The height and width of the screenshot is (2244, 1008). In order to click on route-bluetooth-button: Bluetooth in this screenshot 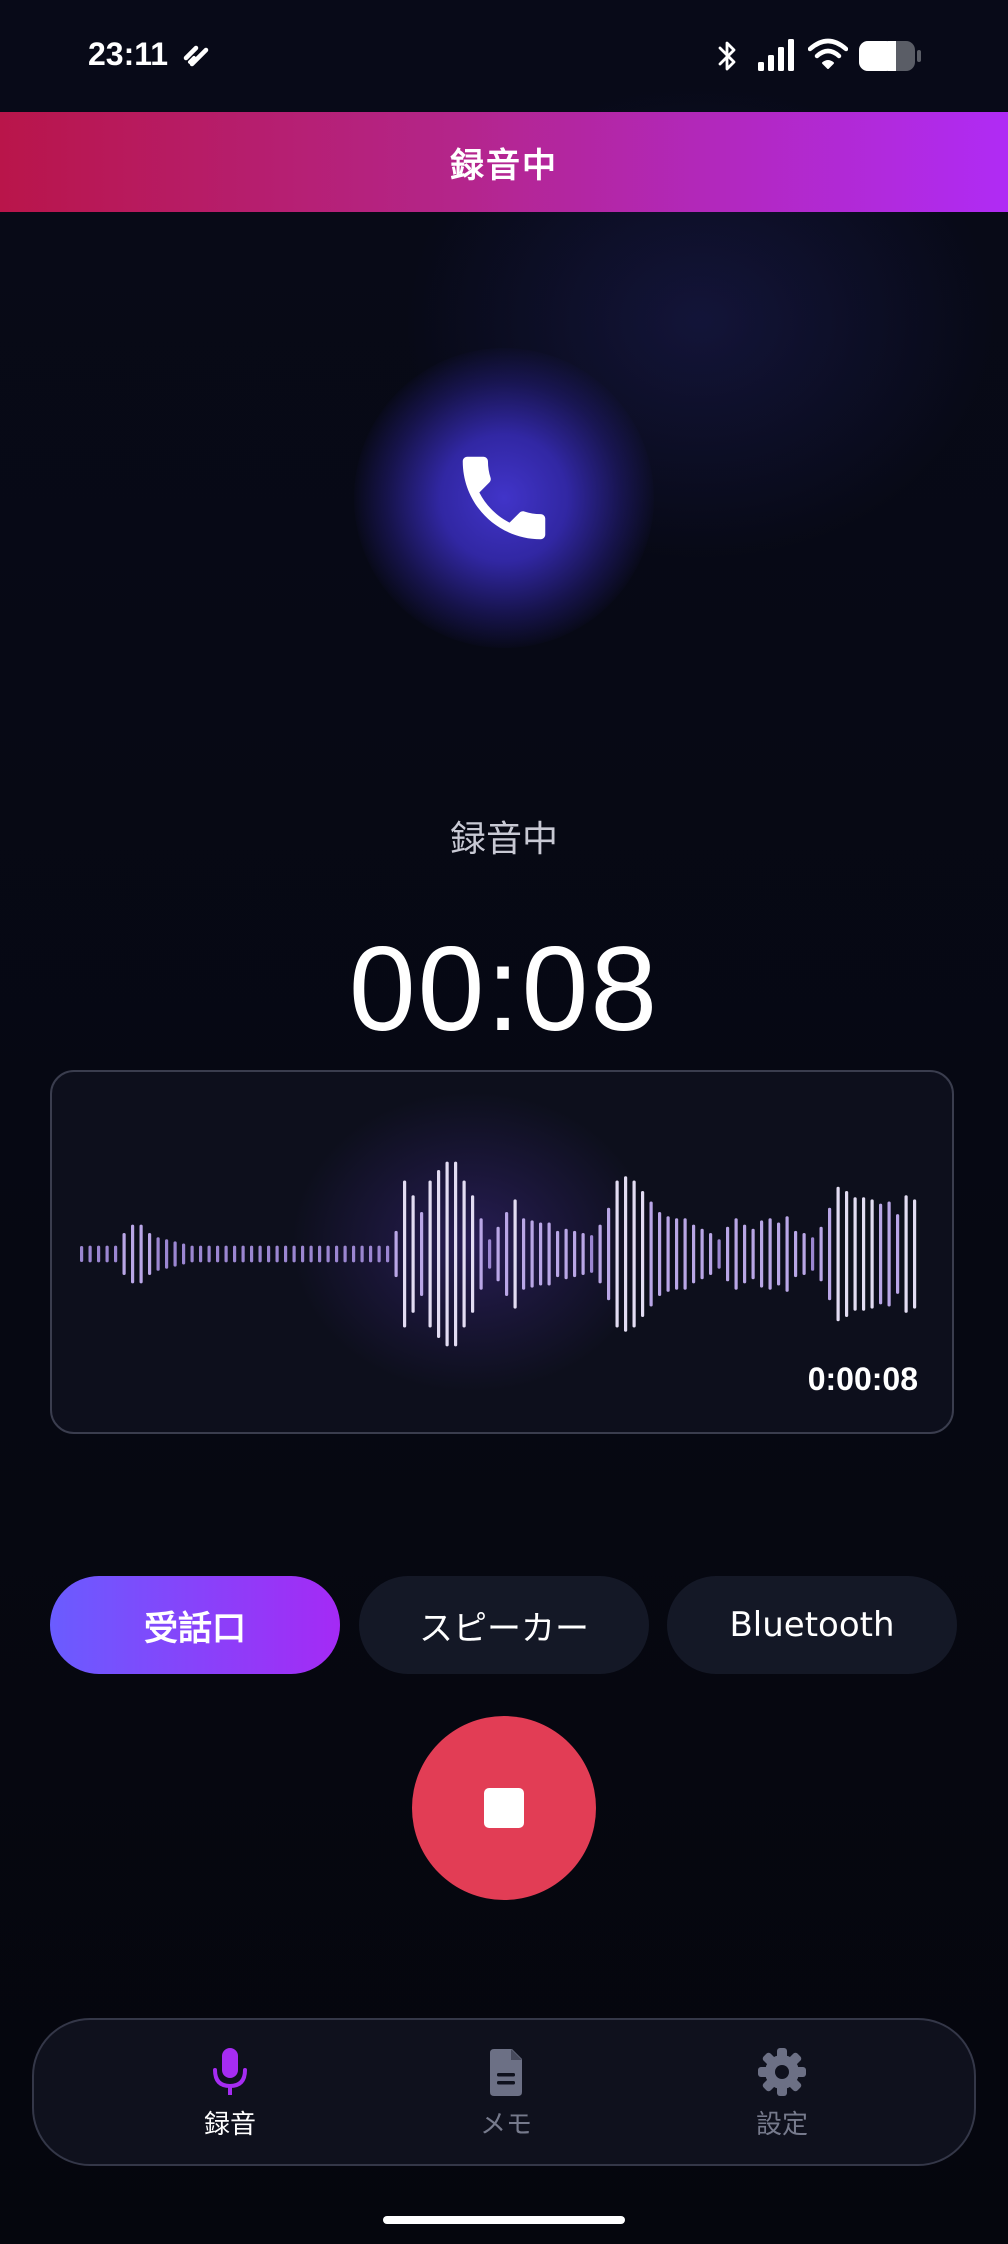, I will do `click(812, 1625)`.